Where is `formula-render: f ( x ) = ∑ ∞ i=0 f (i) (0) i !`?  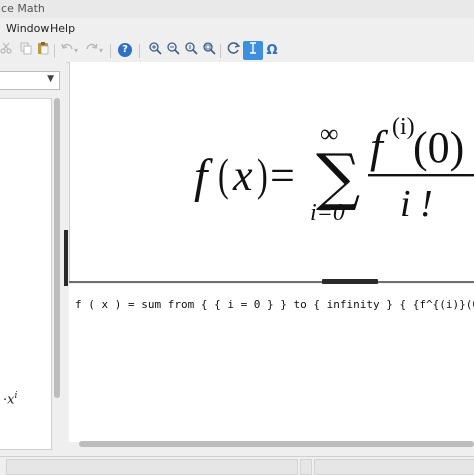
formula-render: f ( x ) = ∑ ∞ i=0 f (i) (0) i ! is located at coordinates (334, 170).